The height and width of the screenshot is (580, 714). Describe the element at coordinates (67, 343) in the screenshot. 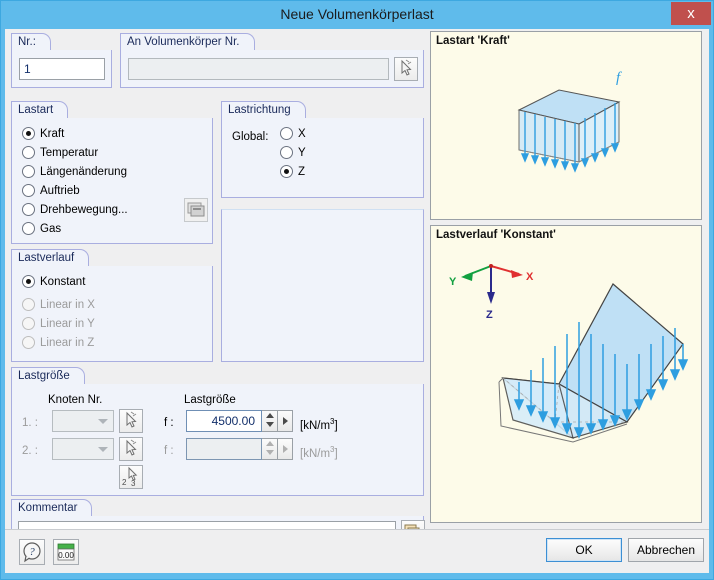

I see `radio-label: Linear in Z` at that location.